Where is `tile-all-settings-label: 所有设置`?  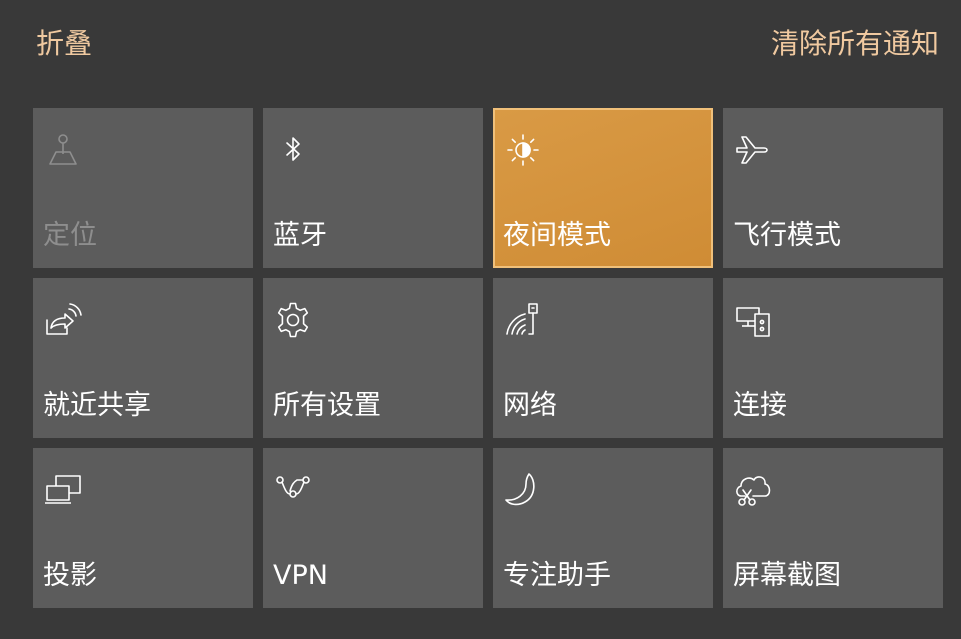
tile-all-settings-label: 所有设置 is located at coordinates (327, 405).